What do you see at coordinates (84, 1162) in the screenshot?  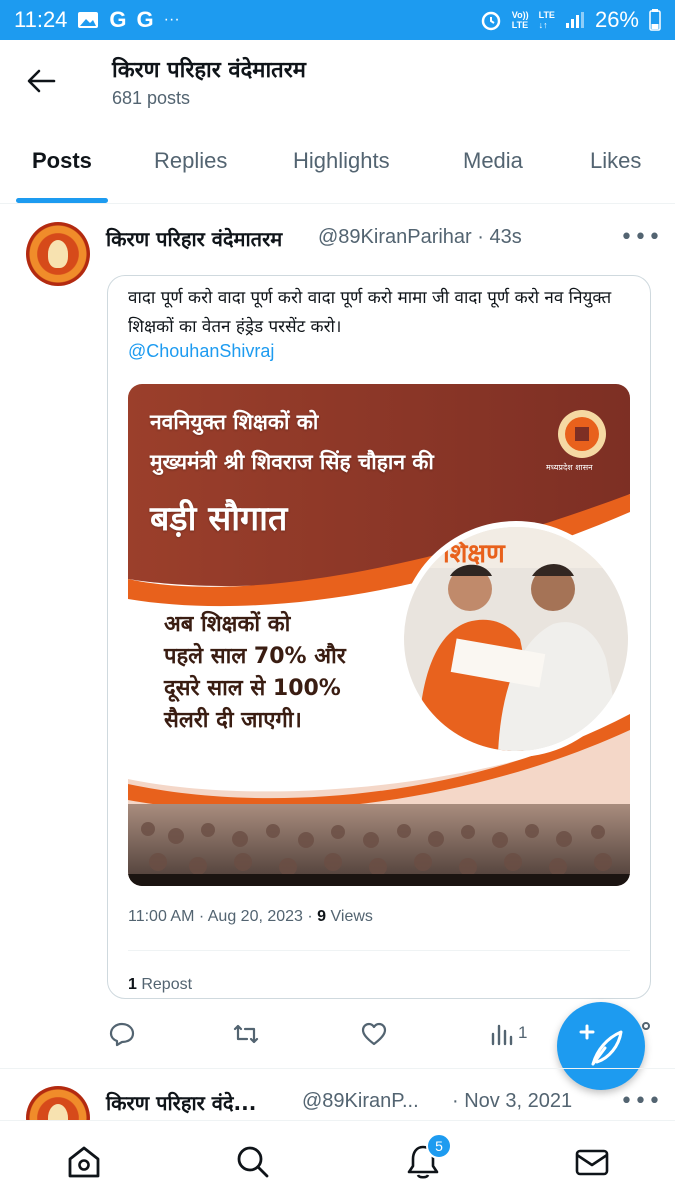 I see `home-icon` at bounding box center [84, 1162].